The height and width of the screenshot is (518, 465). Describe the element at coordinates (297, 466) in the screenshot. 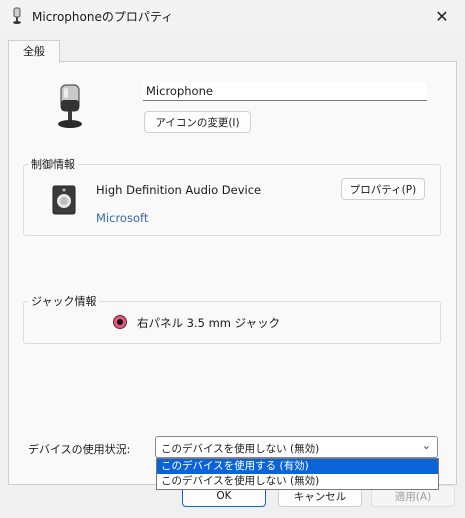

I see `dropdown-option-enable: このデバイスを使用する (有効)` at that location.